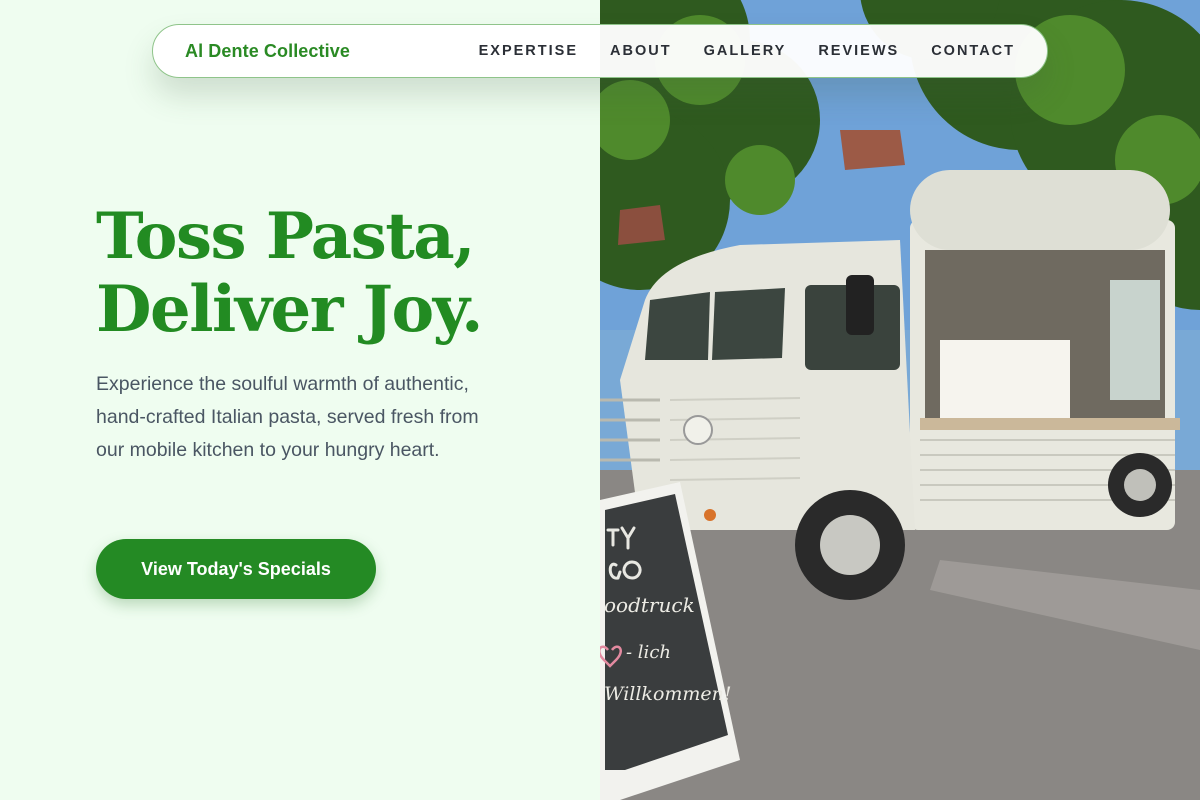 This screenshot has width=1200, height=800. I want to click on nav-link-about: ABOUT, so click(641, 51).